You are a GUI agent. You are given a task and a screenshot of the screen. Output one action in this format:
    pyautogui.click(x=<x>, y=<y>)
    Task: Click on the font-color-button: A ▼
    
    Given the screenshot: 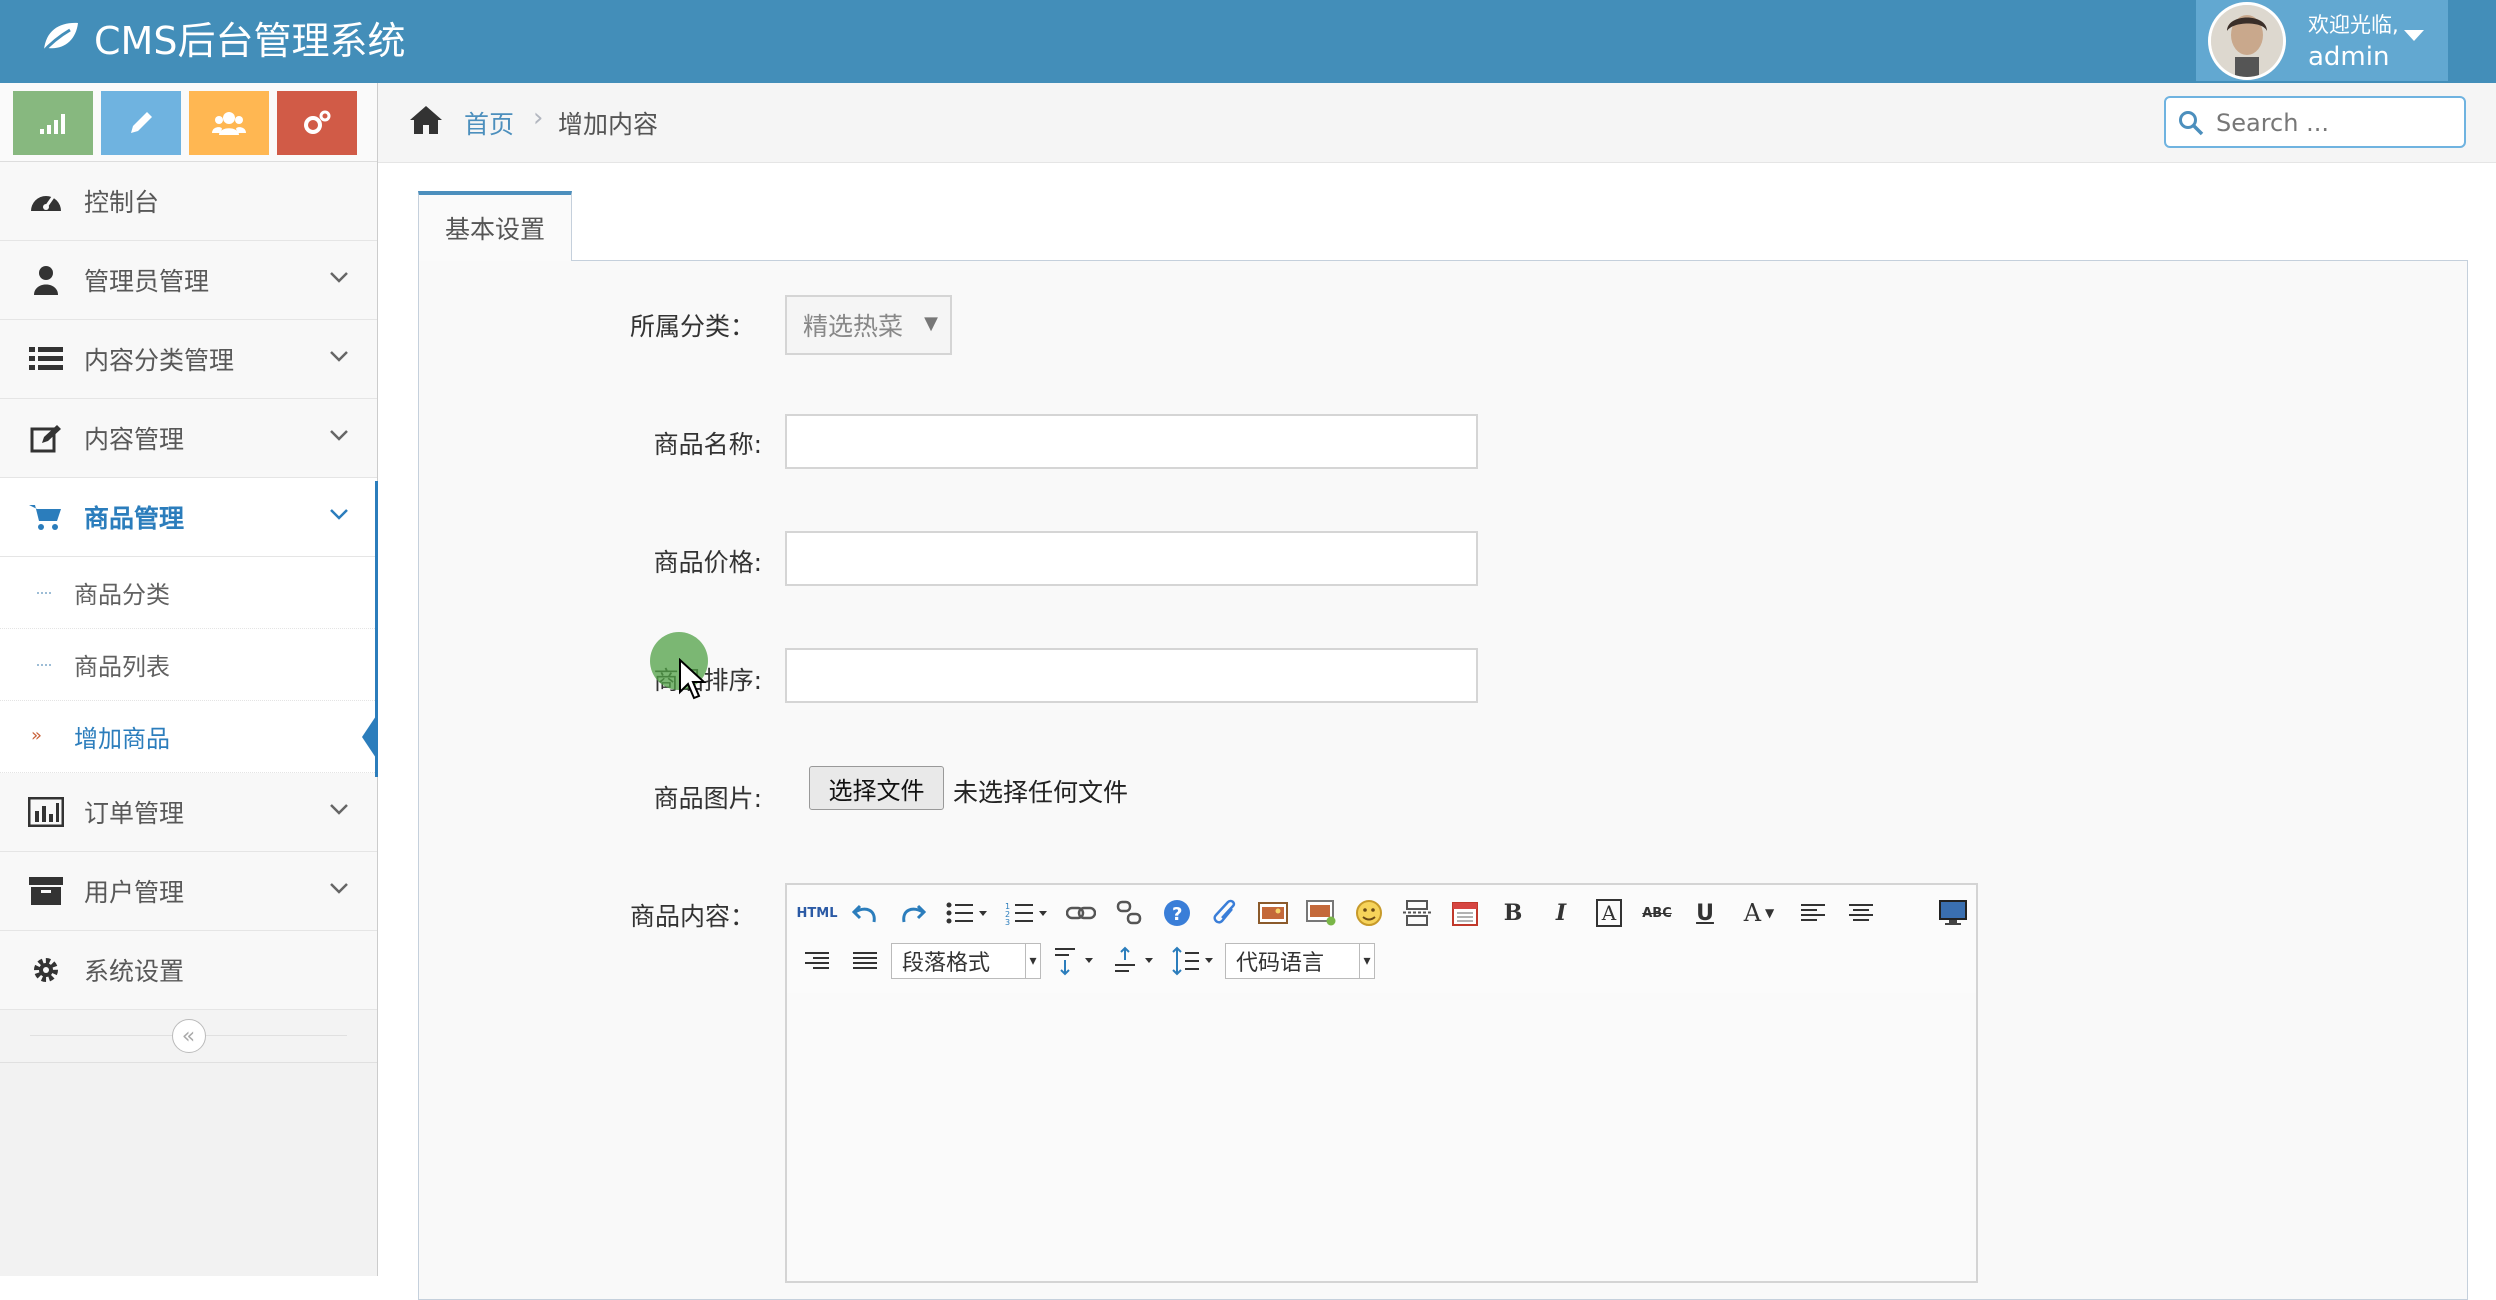 What is the action you would take?
    pyautogui.click(x=1759, y=913)
    